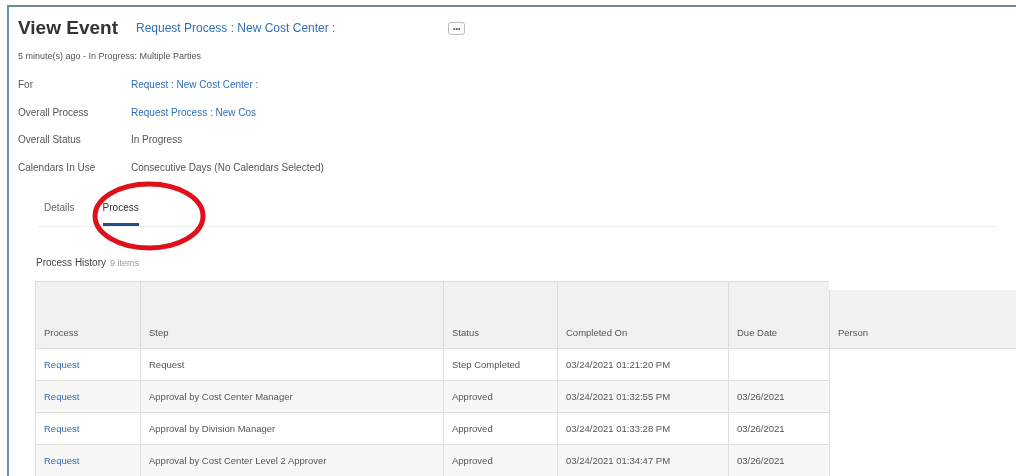  What do you see at coordinates (157, 140) in the screenshot?
I see `field-value: In Progress` at bounding box center [157, 140].